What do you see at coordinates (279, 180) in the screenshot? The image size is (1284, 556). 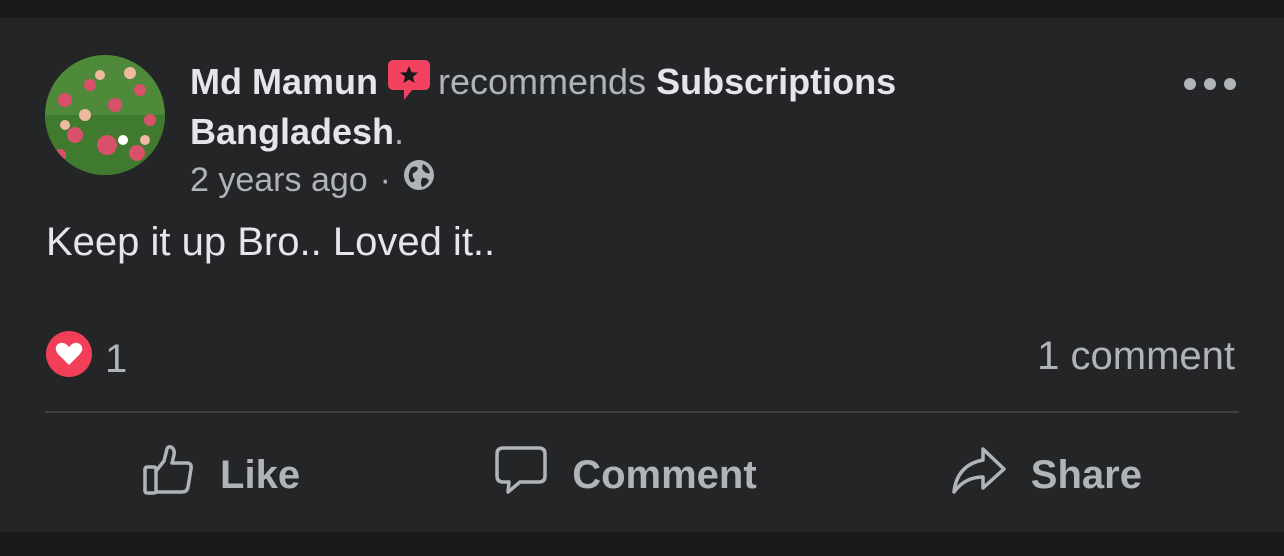 I see `post-timestamp: 2 years ago` at bounding box center [279, 180].